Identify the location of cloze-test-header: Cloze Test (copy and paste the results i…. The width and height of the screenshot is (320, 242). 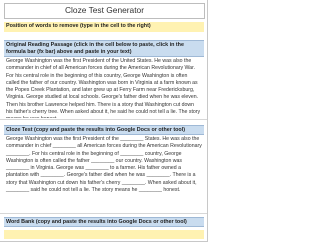
(104, 130).